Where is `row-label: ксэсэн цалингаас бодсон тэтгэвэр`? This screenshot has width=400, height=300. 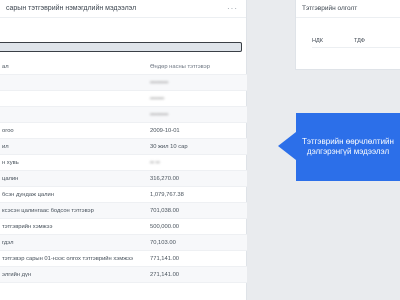
row-label: ксэсэн цалингаас бодсон тэтгэвэр is located at coordinates (48, 210).